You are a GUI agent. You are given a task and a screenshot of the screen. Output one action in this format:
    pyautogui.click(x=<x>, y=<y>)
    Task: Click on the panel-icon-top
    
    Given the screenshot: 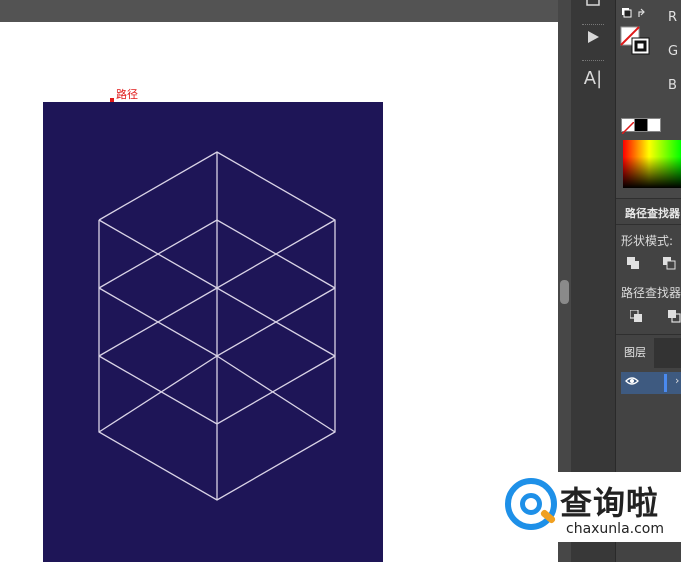 What is the action you would take?
    pyautogui.click(x=593, y=8)
    